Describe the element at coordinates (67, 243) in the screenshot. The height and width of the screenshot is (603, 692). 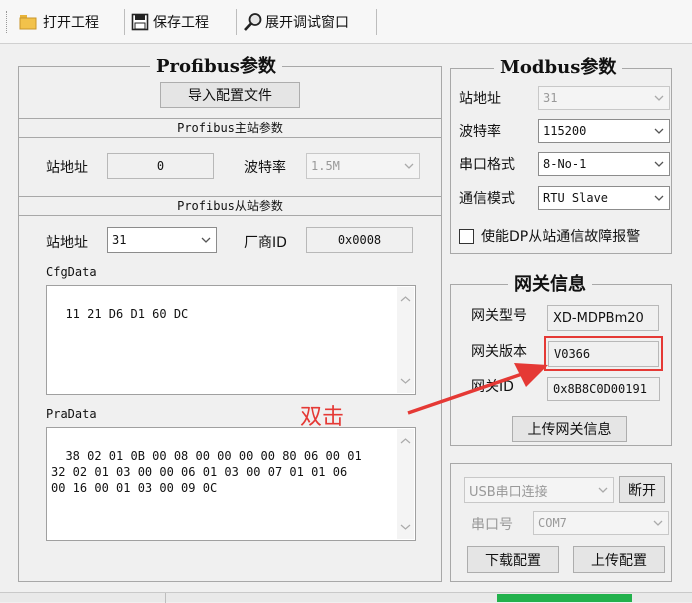
I see `slave-station-label: 站地址` at that location.